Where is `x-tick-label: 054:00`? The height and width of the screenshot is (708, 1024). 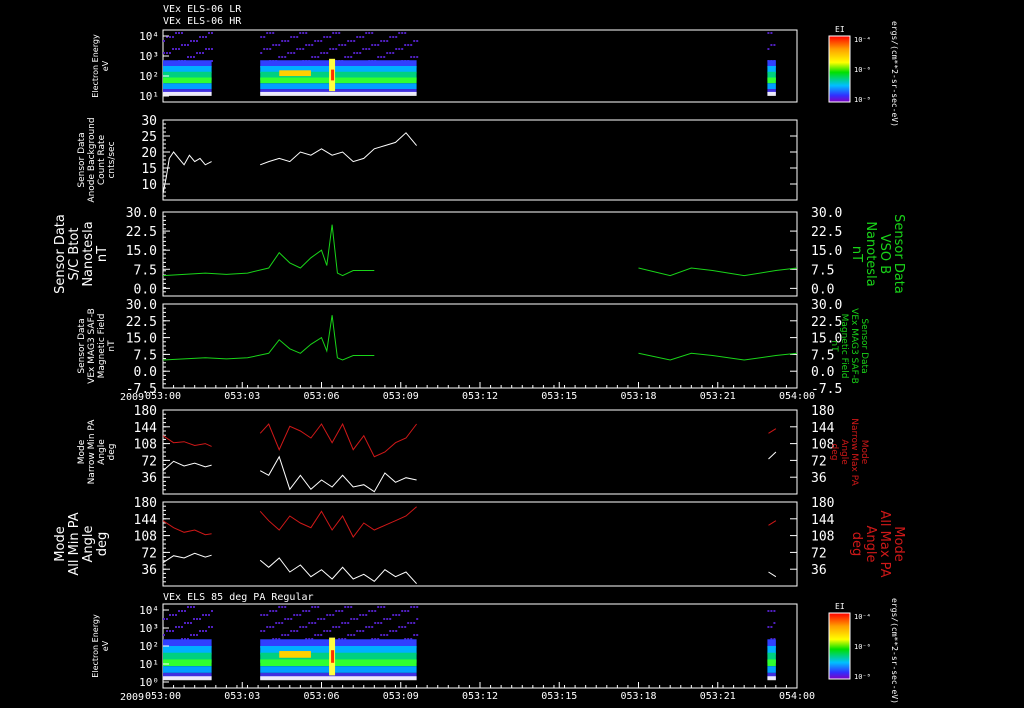
x-tick-label: 054:00 is located at coordinates (797, 696).